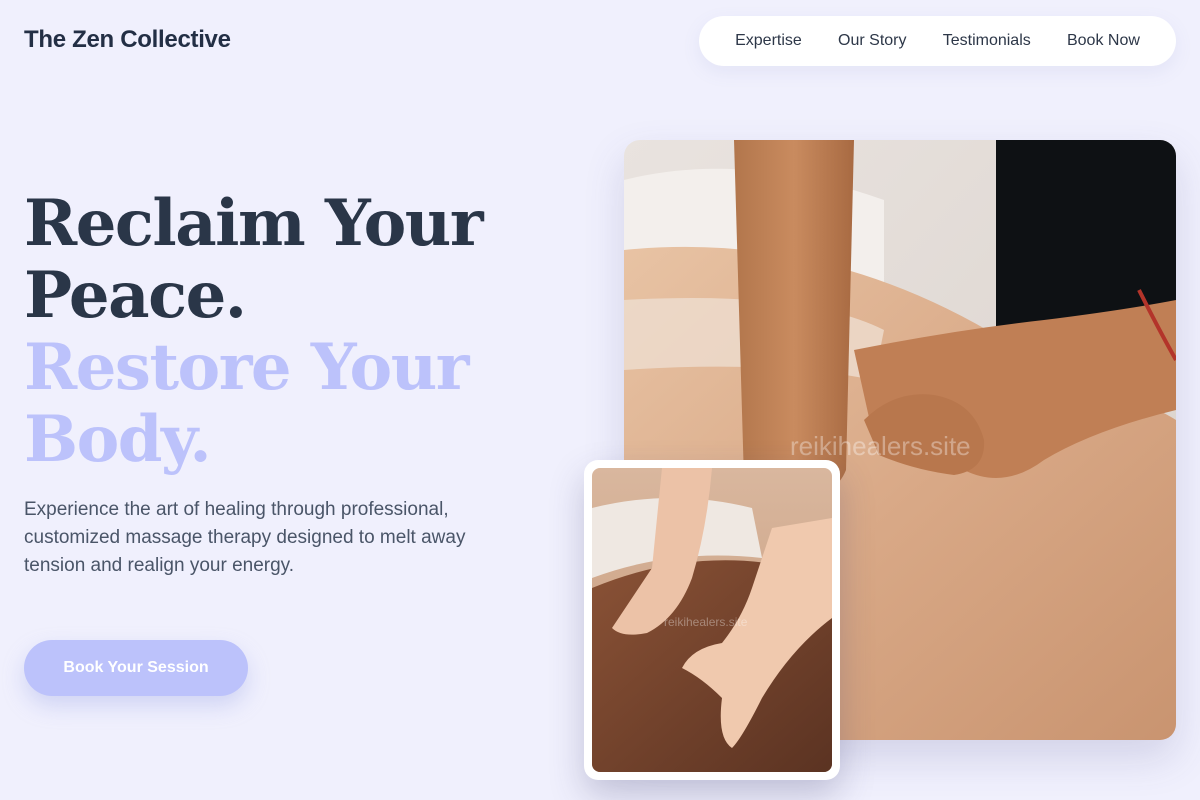 This screenshot has height=800, width=1200. I want to click on massage-detail-image: reikihealers.site, so click(712, 620).